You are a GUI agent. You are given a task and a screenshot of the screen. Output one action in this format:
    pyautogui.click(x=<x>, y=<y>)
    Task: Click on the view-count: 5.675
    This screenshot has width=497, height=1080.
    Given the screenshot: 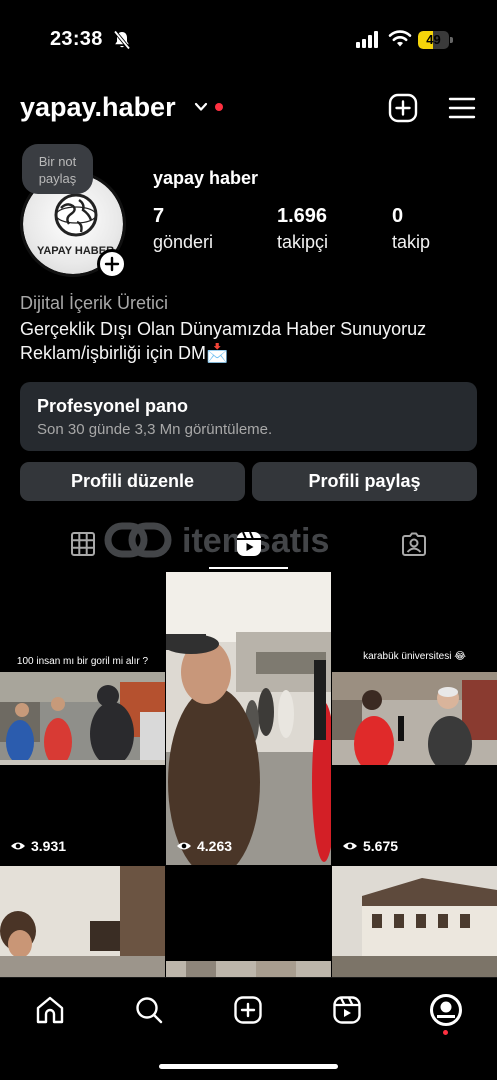 What is the action you would take?
    pyautogui.click(x=370, y=846)
    